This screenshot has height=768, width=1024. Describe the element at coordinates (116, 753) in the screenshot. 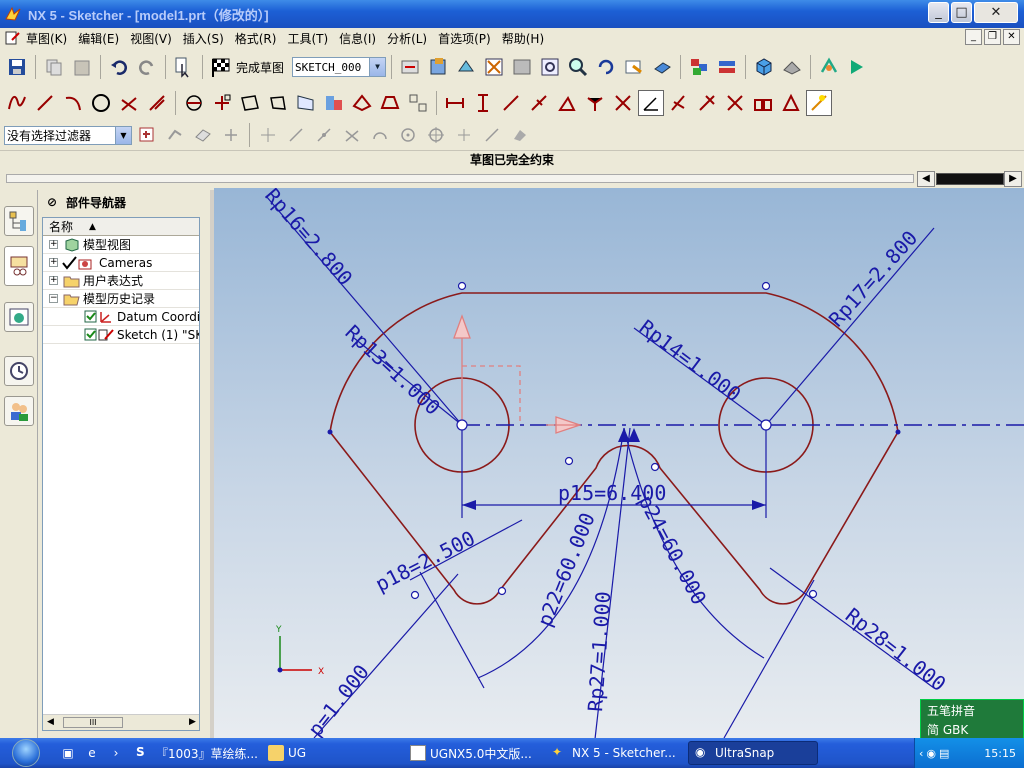

I see `quick-launch-more-icon: ›` at that location.